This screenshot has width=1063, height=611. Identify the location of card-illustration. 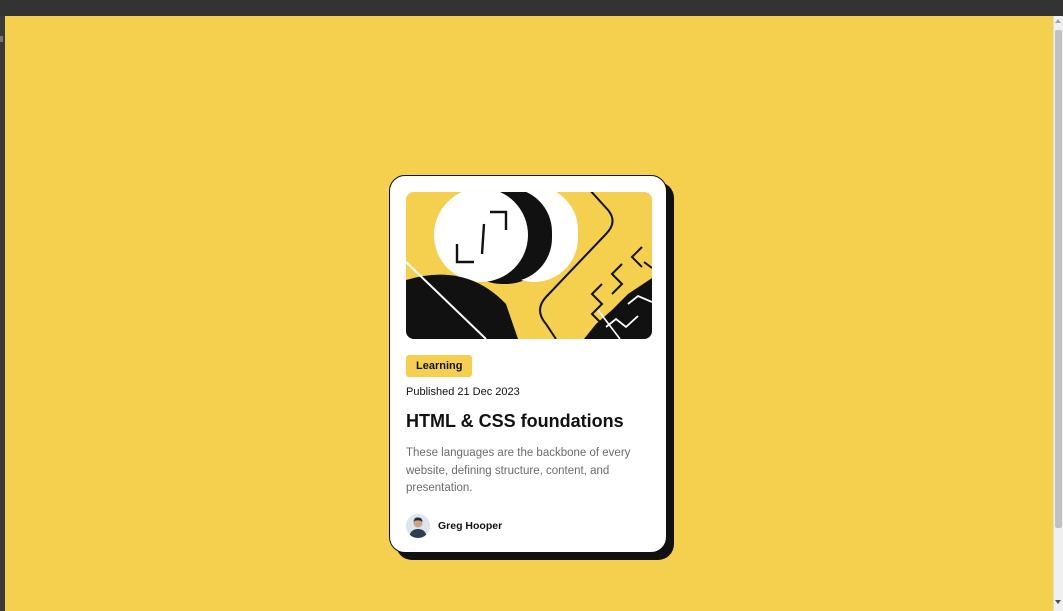
(529, 265).